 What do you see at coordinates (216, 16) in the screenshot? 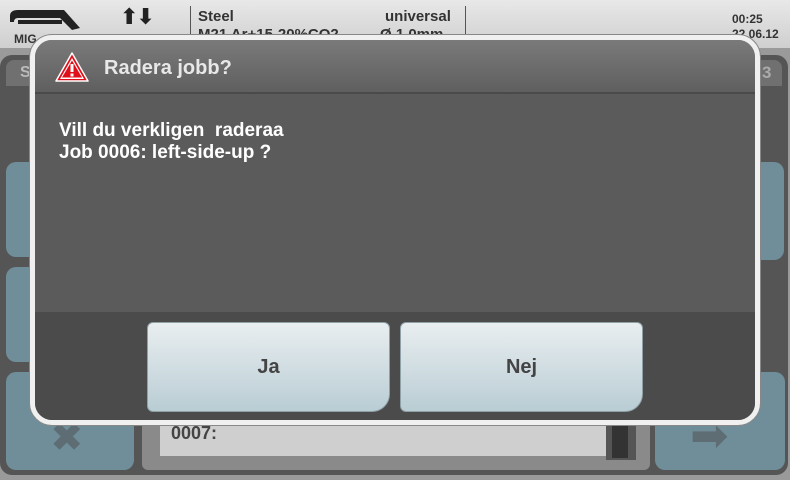
I see `material-label: Steel` at bounding box center [216, 16].